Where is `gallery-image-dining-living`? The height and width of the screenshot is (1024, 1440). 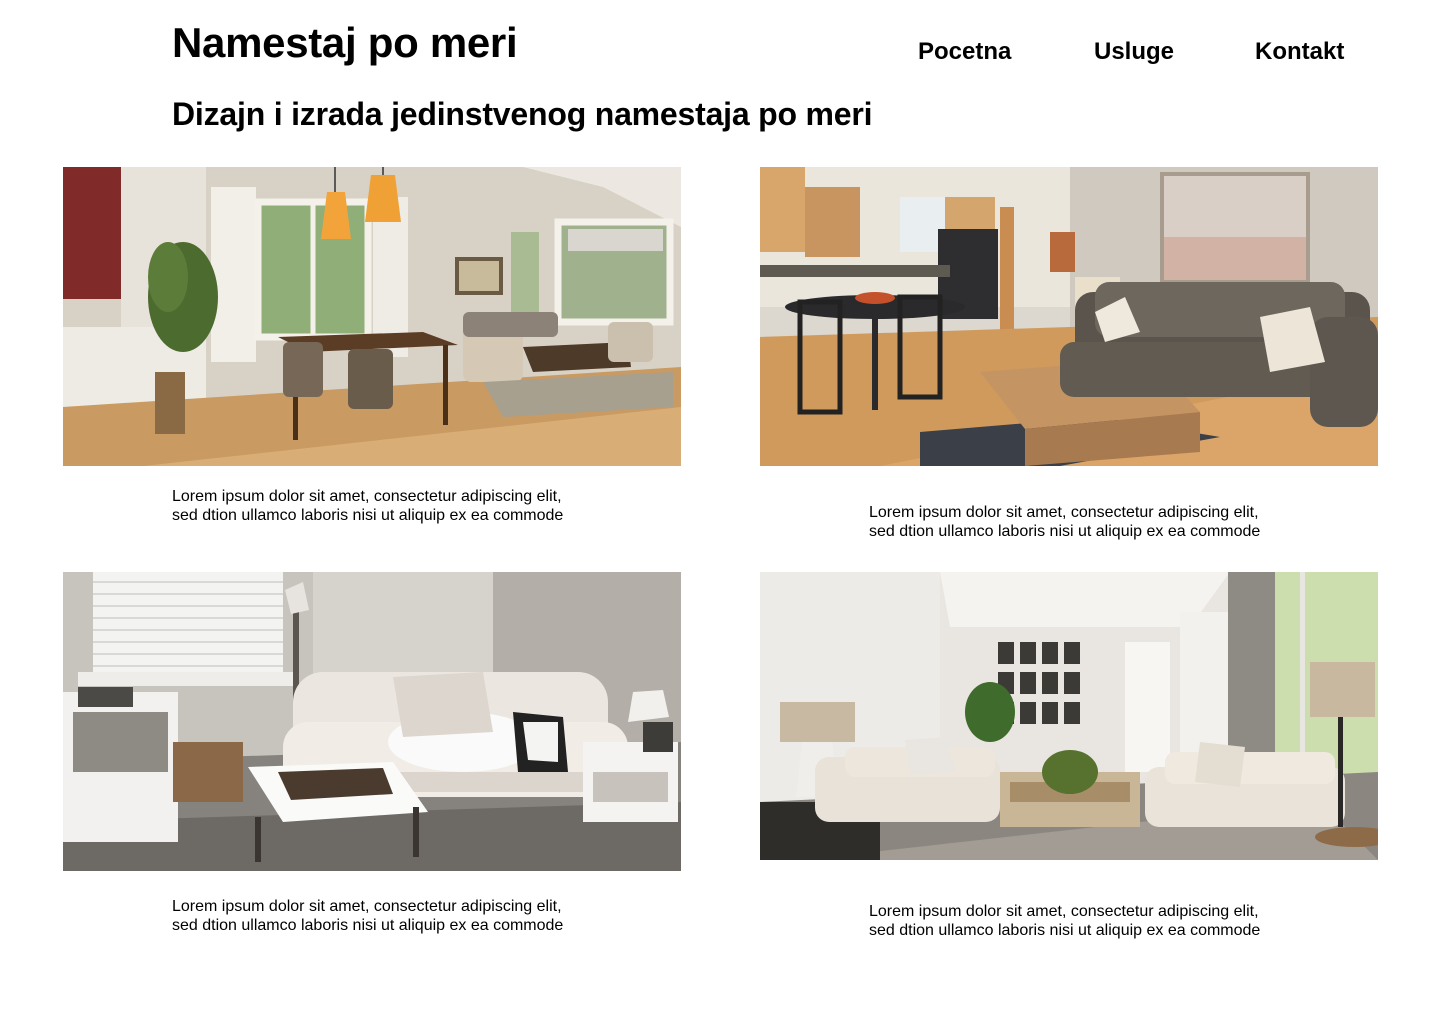 gallery-image-dining-living is located at coordinates (372, 316).